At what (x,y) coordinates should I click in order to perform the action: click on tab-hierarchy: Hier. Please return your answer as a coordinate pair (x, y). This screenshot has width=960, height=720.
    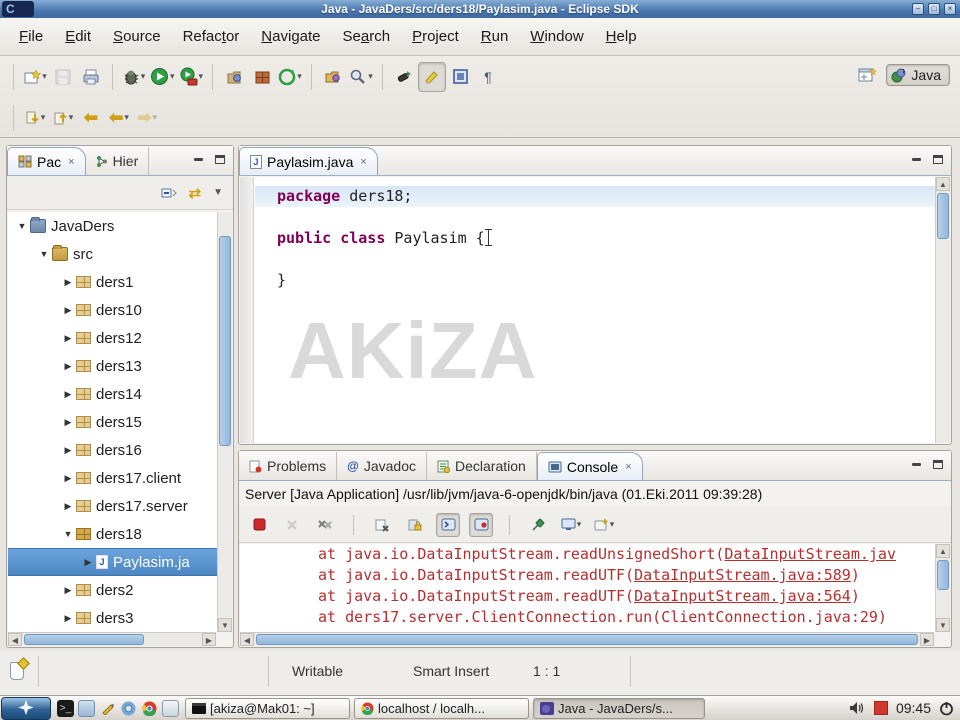
    Looking at the image, I should click on (118, 161).